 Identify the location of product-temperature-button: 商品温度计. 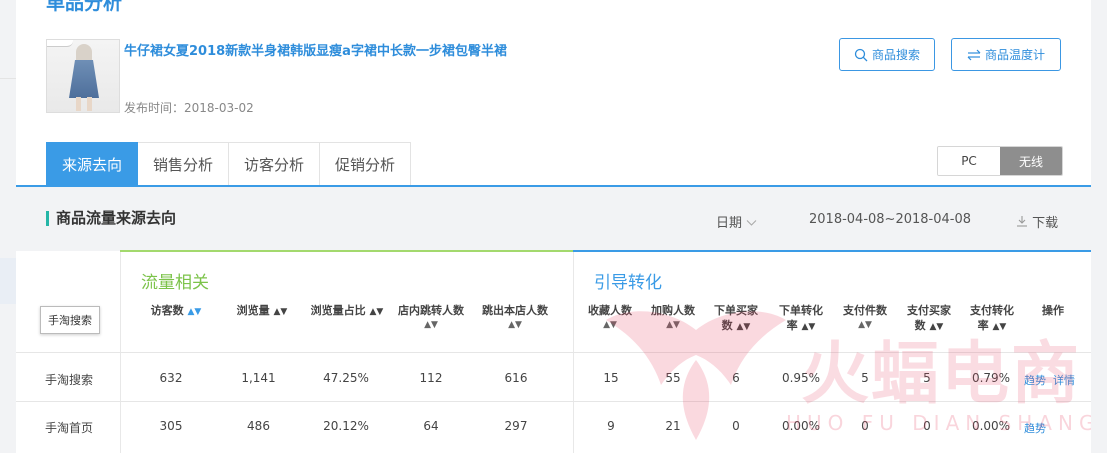
(1006, 54).